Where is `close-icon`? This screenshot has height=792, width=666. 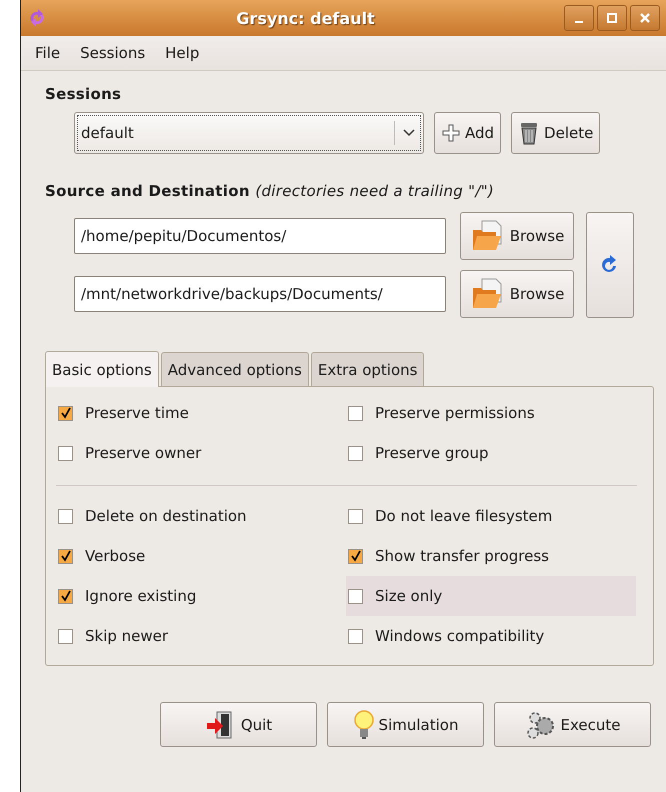 close-icon is located at coordinates (645, 18).